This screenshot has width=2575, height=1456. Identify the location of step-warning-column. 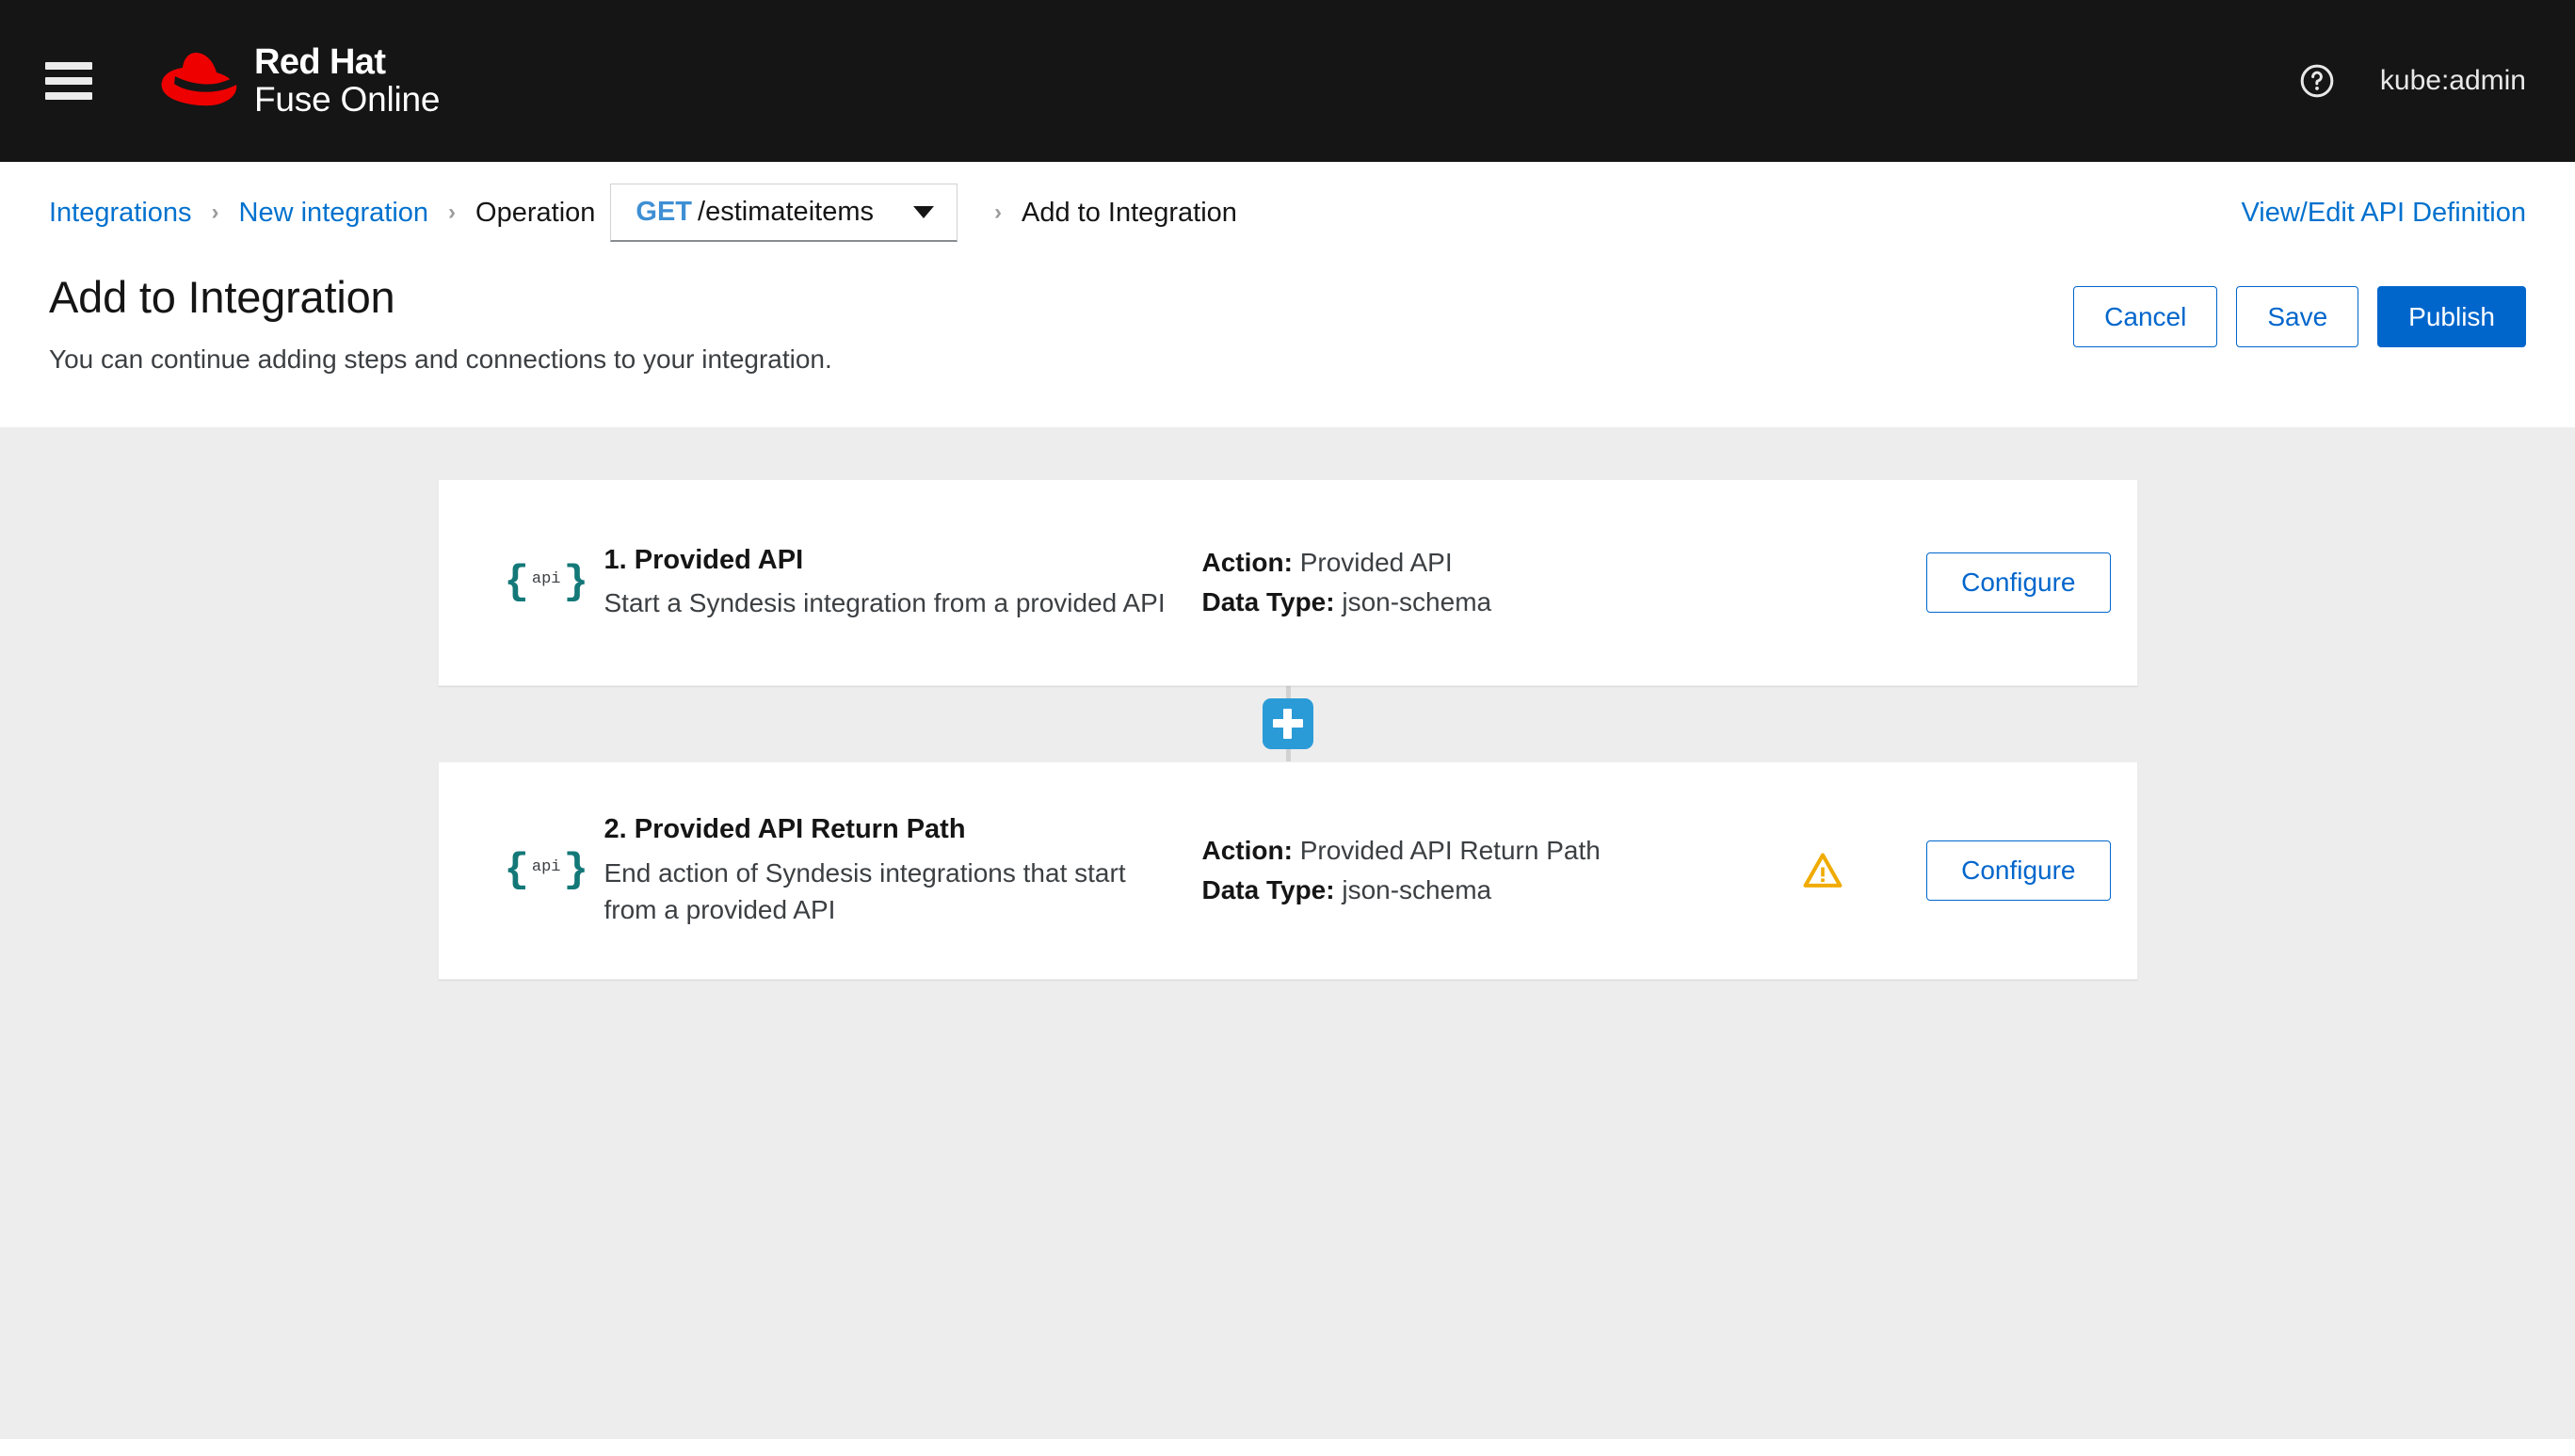
(1822, 870).